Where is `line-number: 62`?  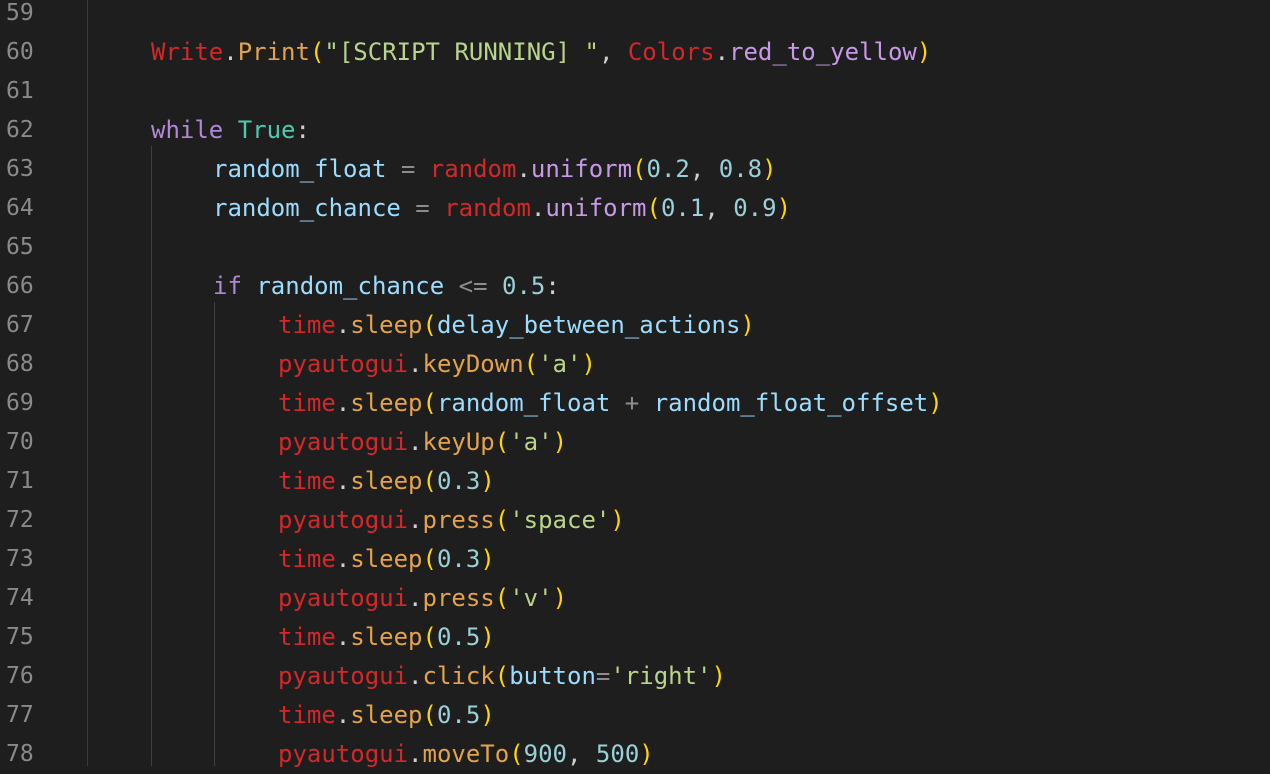 line-number: 62 is located at coordinates (20, 130).